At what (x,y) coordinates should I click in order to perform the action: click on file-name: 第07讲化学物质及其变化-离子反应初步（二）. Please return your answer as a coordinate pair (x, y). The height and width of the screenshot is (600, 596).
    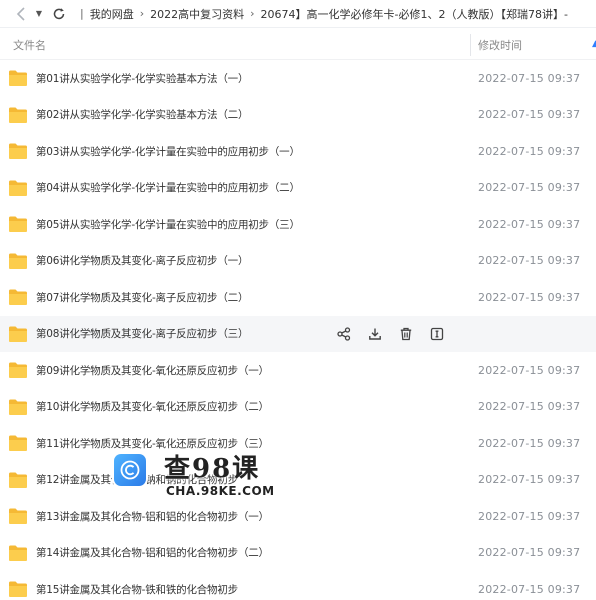
    Looking at the image, I should click on (142, 297).